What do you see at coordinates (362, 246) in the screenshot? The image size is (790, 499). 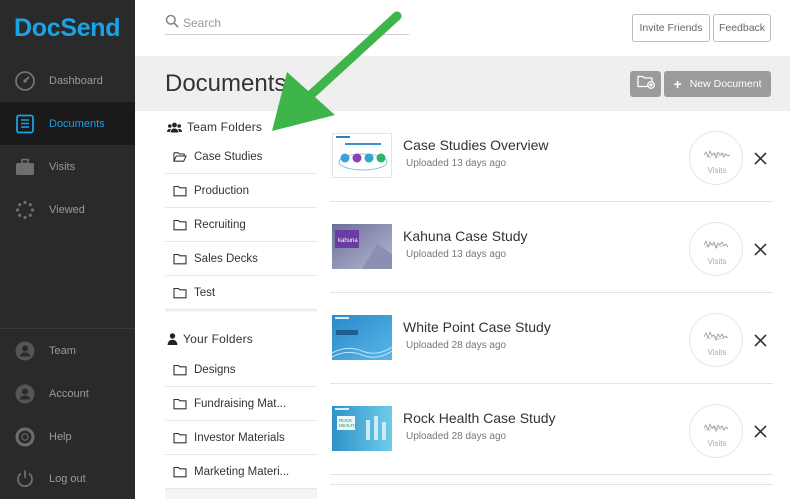 I see `document-thumbnail: kahuna` at bounding box center [362, 246].